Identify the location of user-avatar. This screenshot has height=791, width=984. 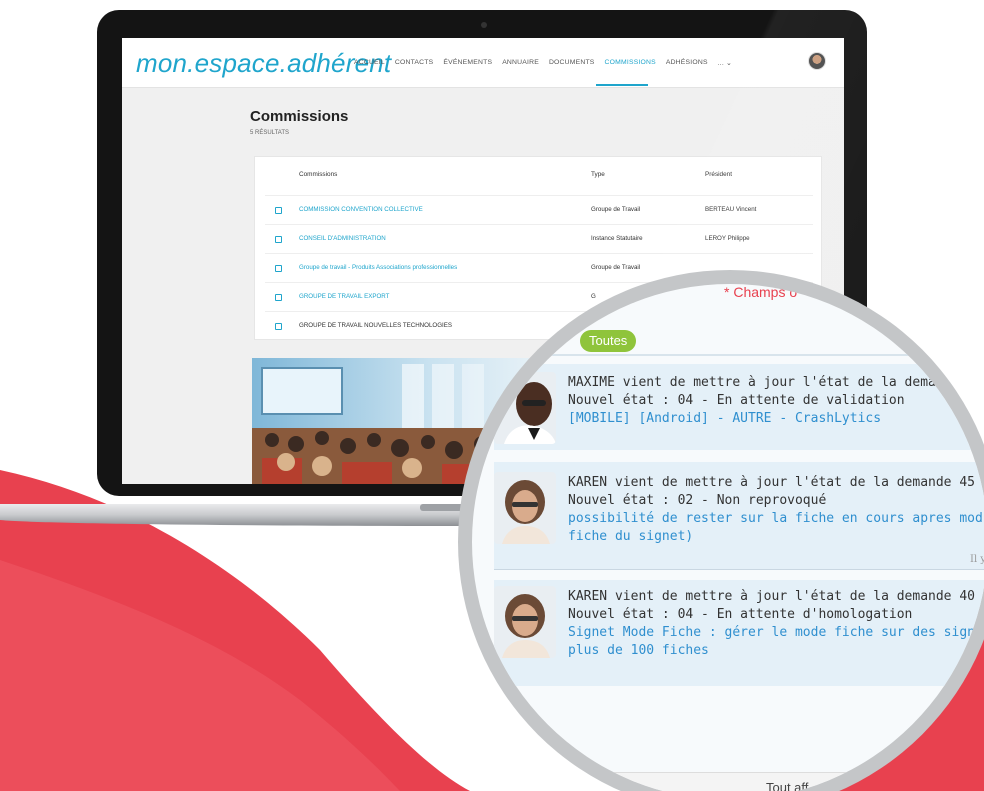
(817, 61).